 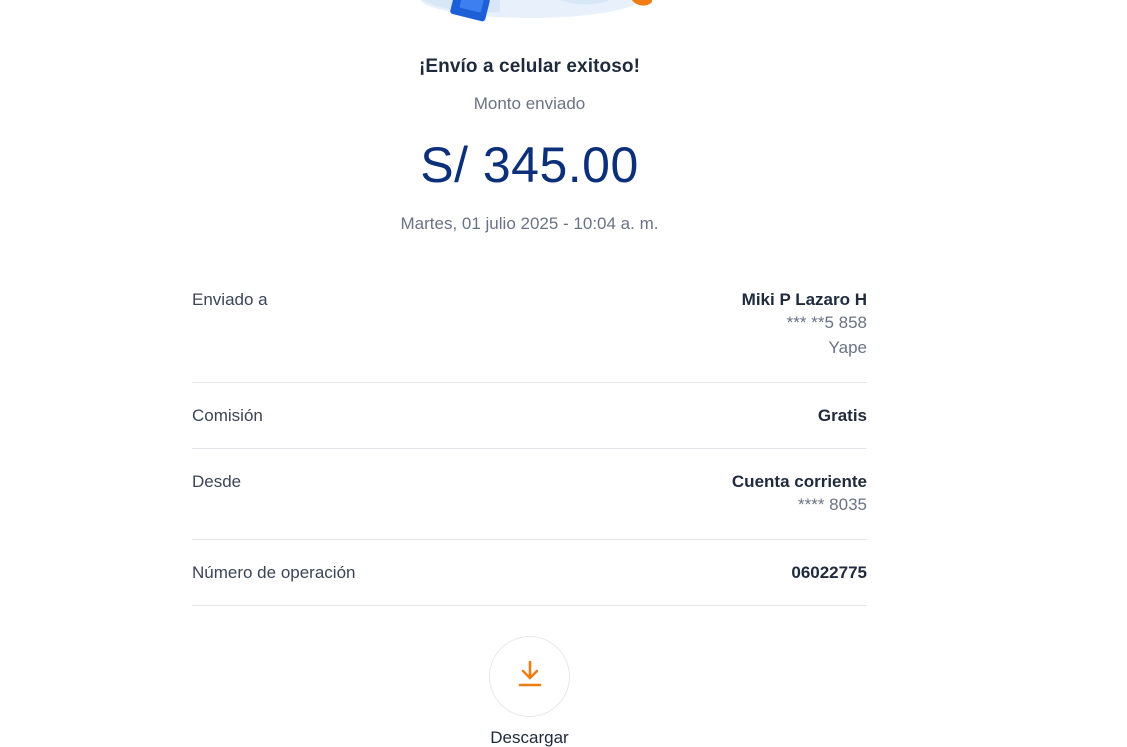 I want to click on operation-number: 06022775, so click(x=829, y=572).